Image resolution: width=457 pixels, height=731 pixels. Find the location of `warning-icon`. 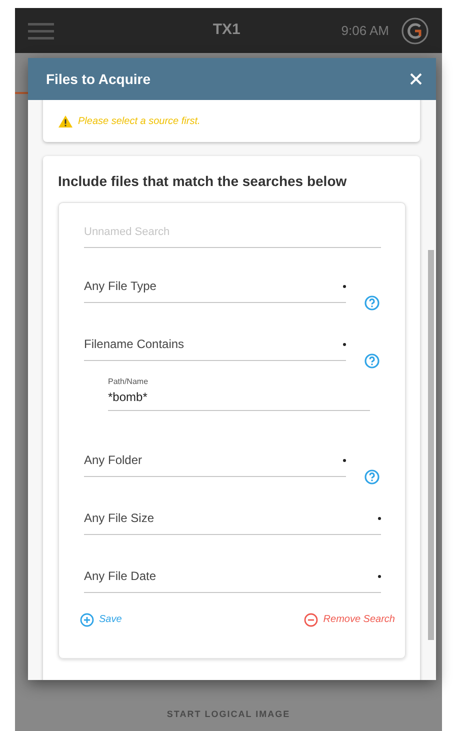

warning-icon is located at coordinates (65, 121).